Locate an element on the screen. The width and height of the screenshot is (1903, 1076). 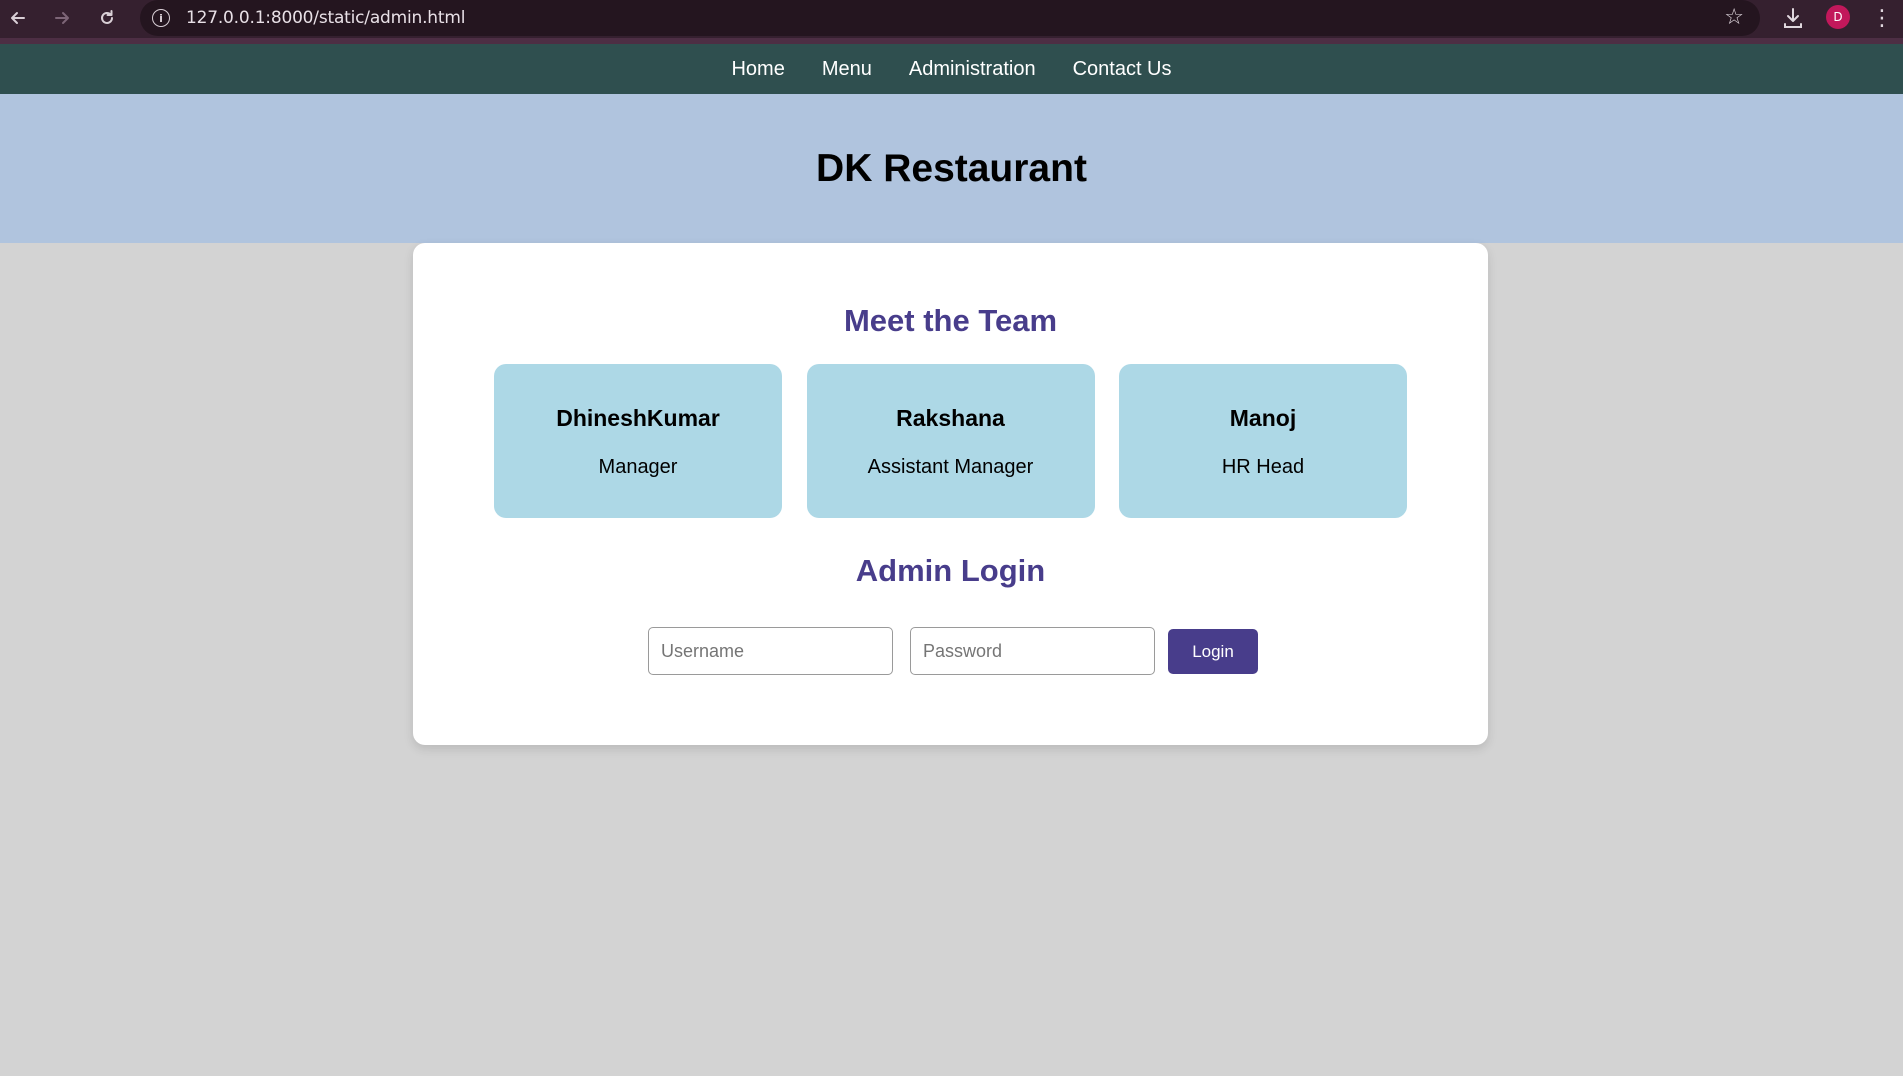
address-bar: i 127.0.0.1:8000/static/admin.html ☆ is located at coordinates (950, 18).